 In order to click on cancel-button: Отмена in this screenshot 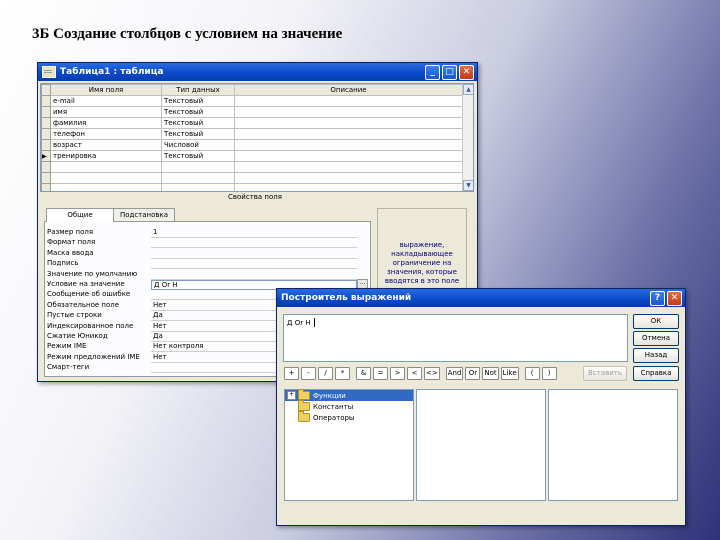, I will do `click(656, 338)`.